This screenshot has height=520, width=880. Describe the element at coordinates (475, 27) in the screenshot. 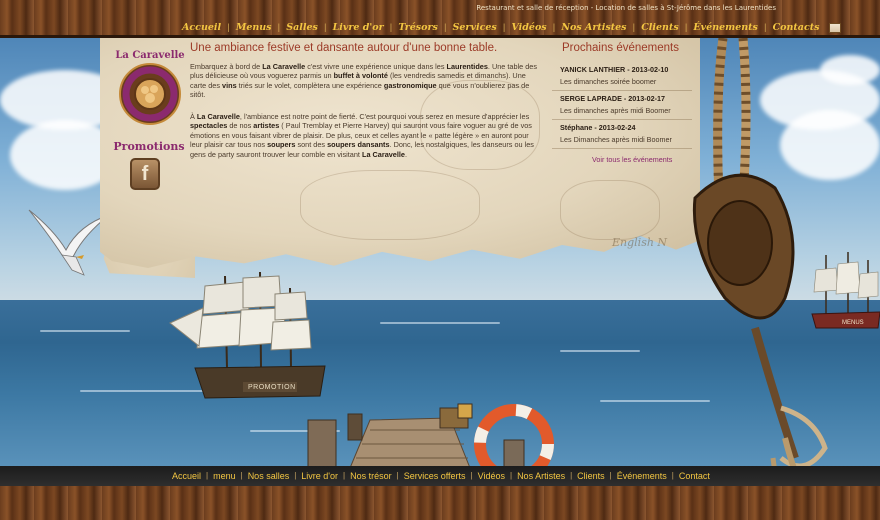

I see `nav-services: Services` at that location.